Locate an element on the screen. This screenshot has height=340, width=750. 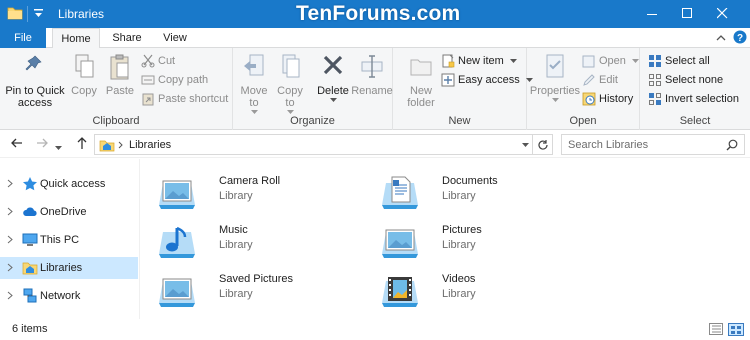
paste-button: Paste is located at coordinates (120, 74).